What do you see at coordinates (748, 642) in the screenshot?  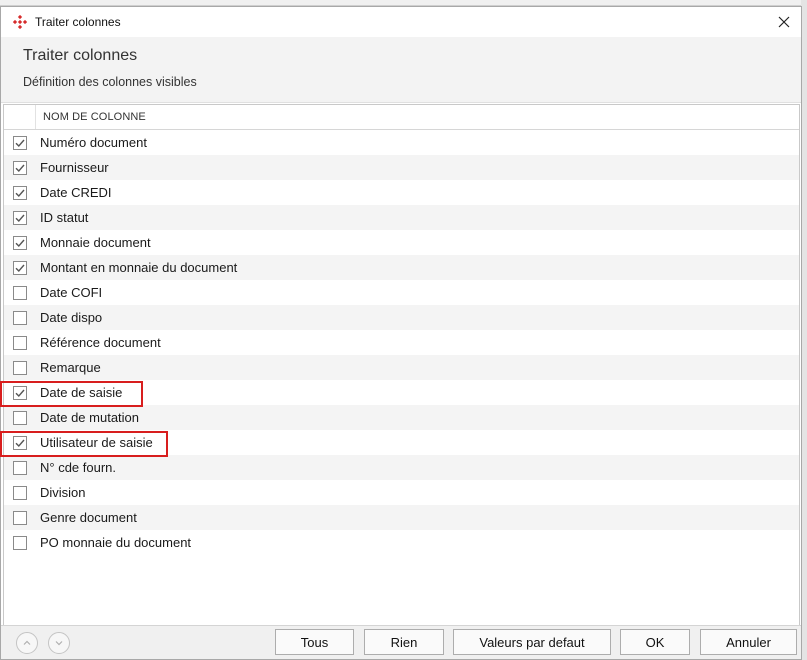 I see `cancel-button: Annuler` at bounding box center [748, 642].